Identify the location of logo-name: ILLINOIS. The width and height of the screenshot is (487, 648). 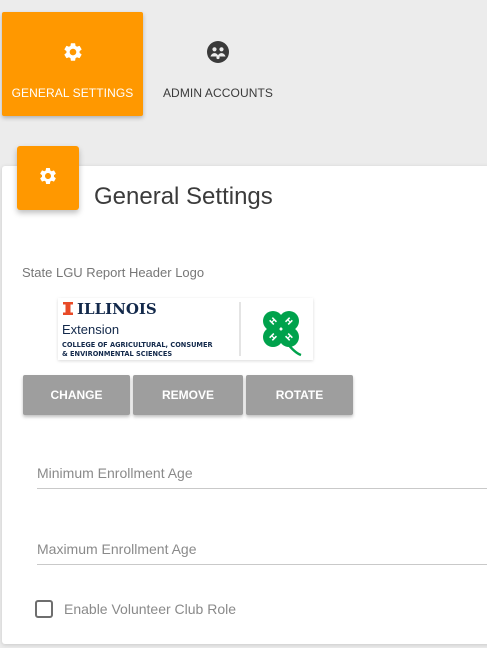
(117, 309).